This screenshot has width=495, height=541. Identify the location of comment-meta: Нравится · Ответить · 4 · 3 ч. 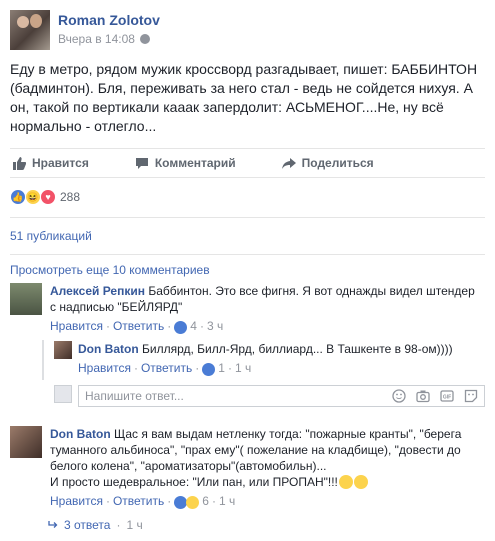
(137, 326).